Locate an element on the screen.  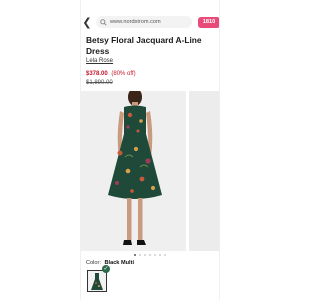
price-row: $378.00 (80% off) is located at coordinates (111, 74).